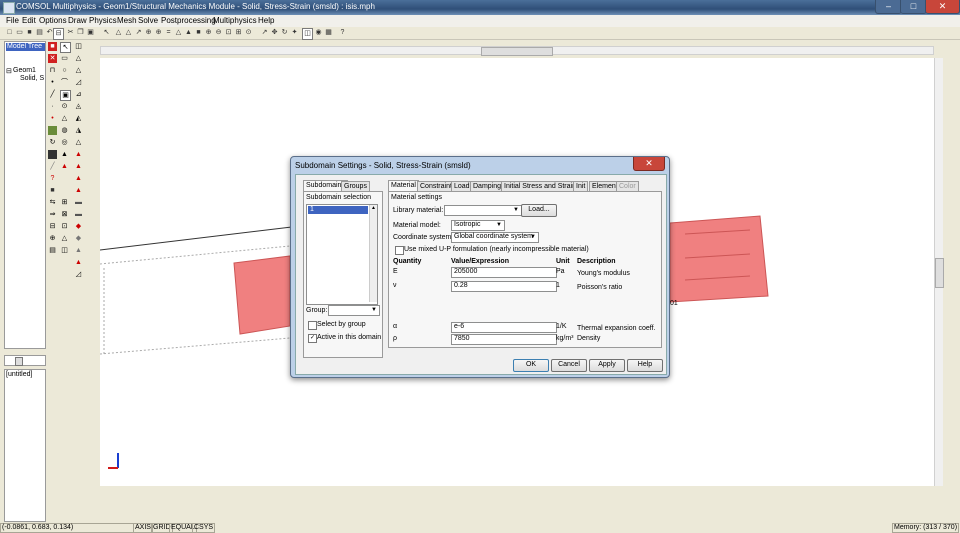  What do you see at coordinates (9, 71) in the screenshot?
I see `tree-expand-icon: ⊟` at bounding box center [9, 71].